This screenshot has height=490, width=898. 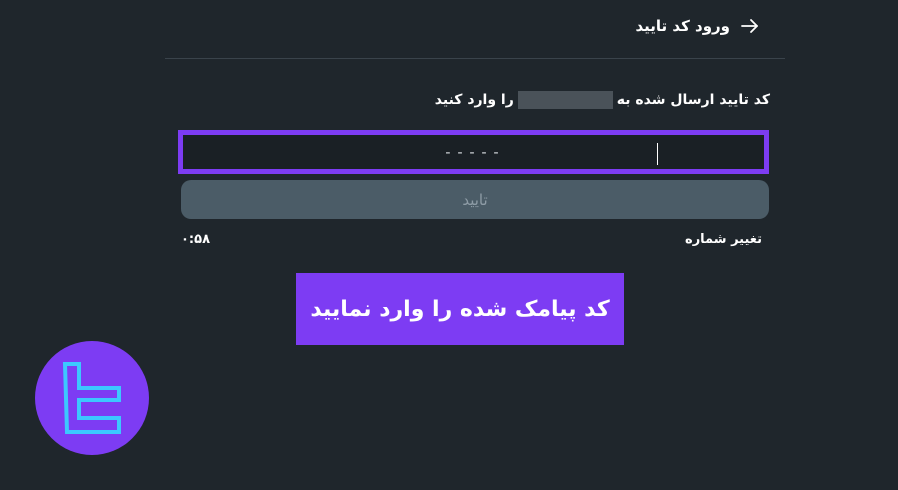 What do you see at coordinates (693, 100) in the screenshot?
I see `instruction-before: کد تایید ارسال شده به` at bounding box center [693, 100].